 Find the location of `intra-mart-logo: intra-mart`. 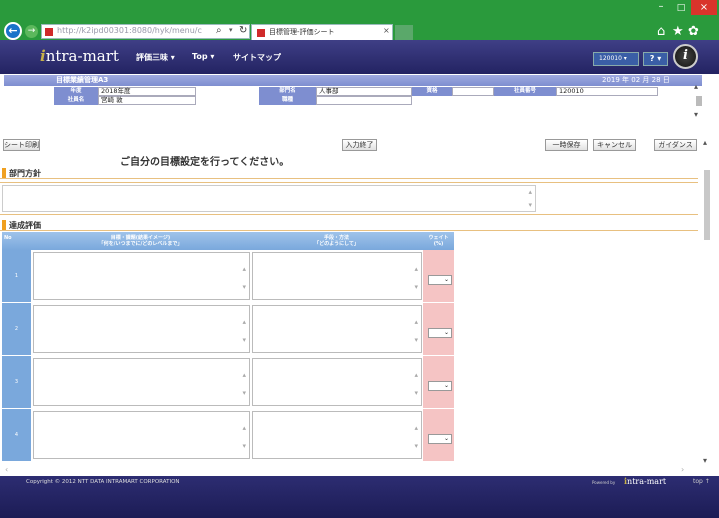

intra-mart-logo: intra-mart is located at coordinates (79, 56).